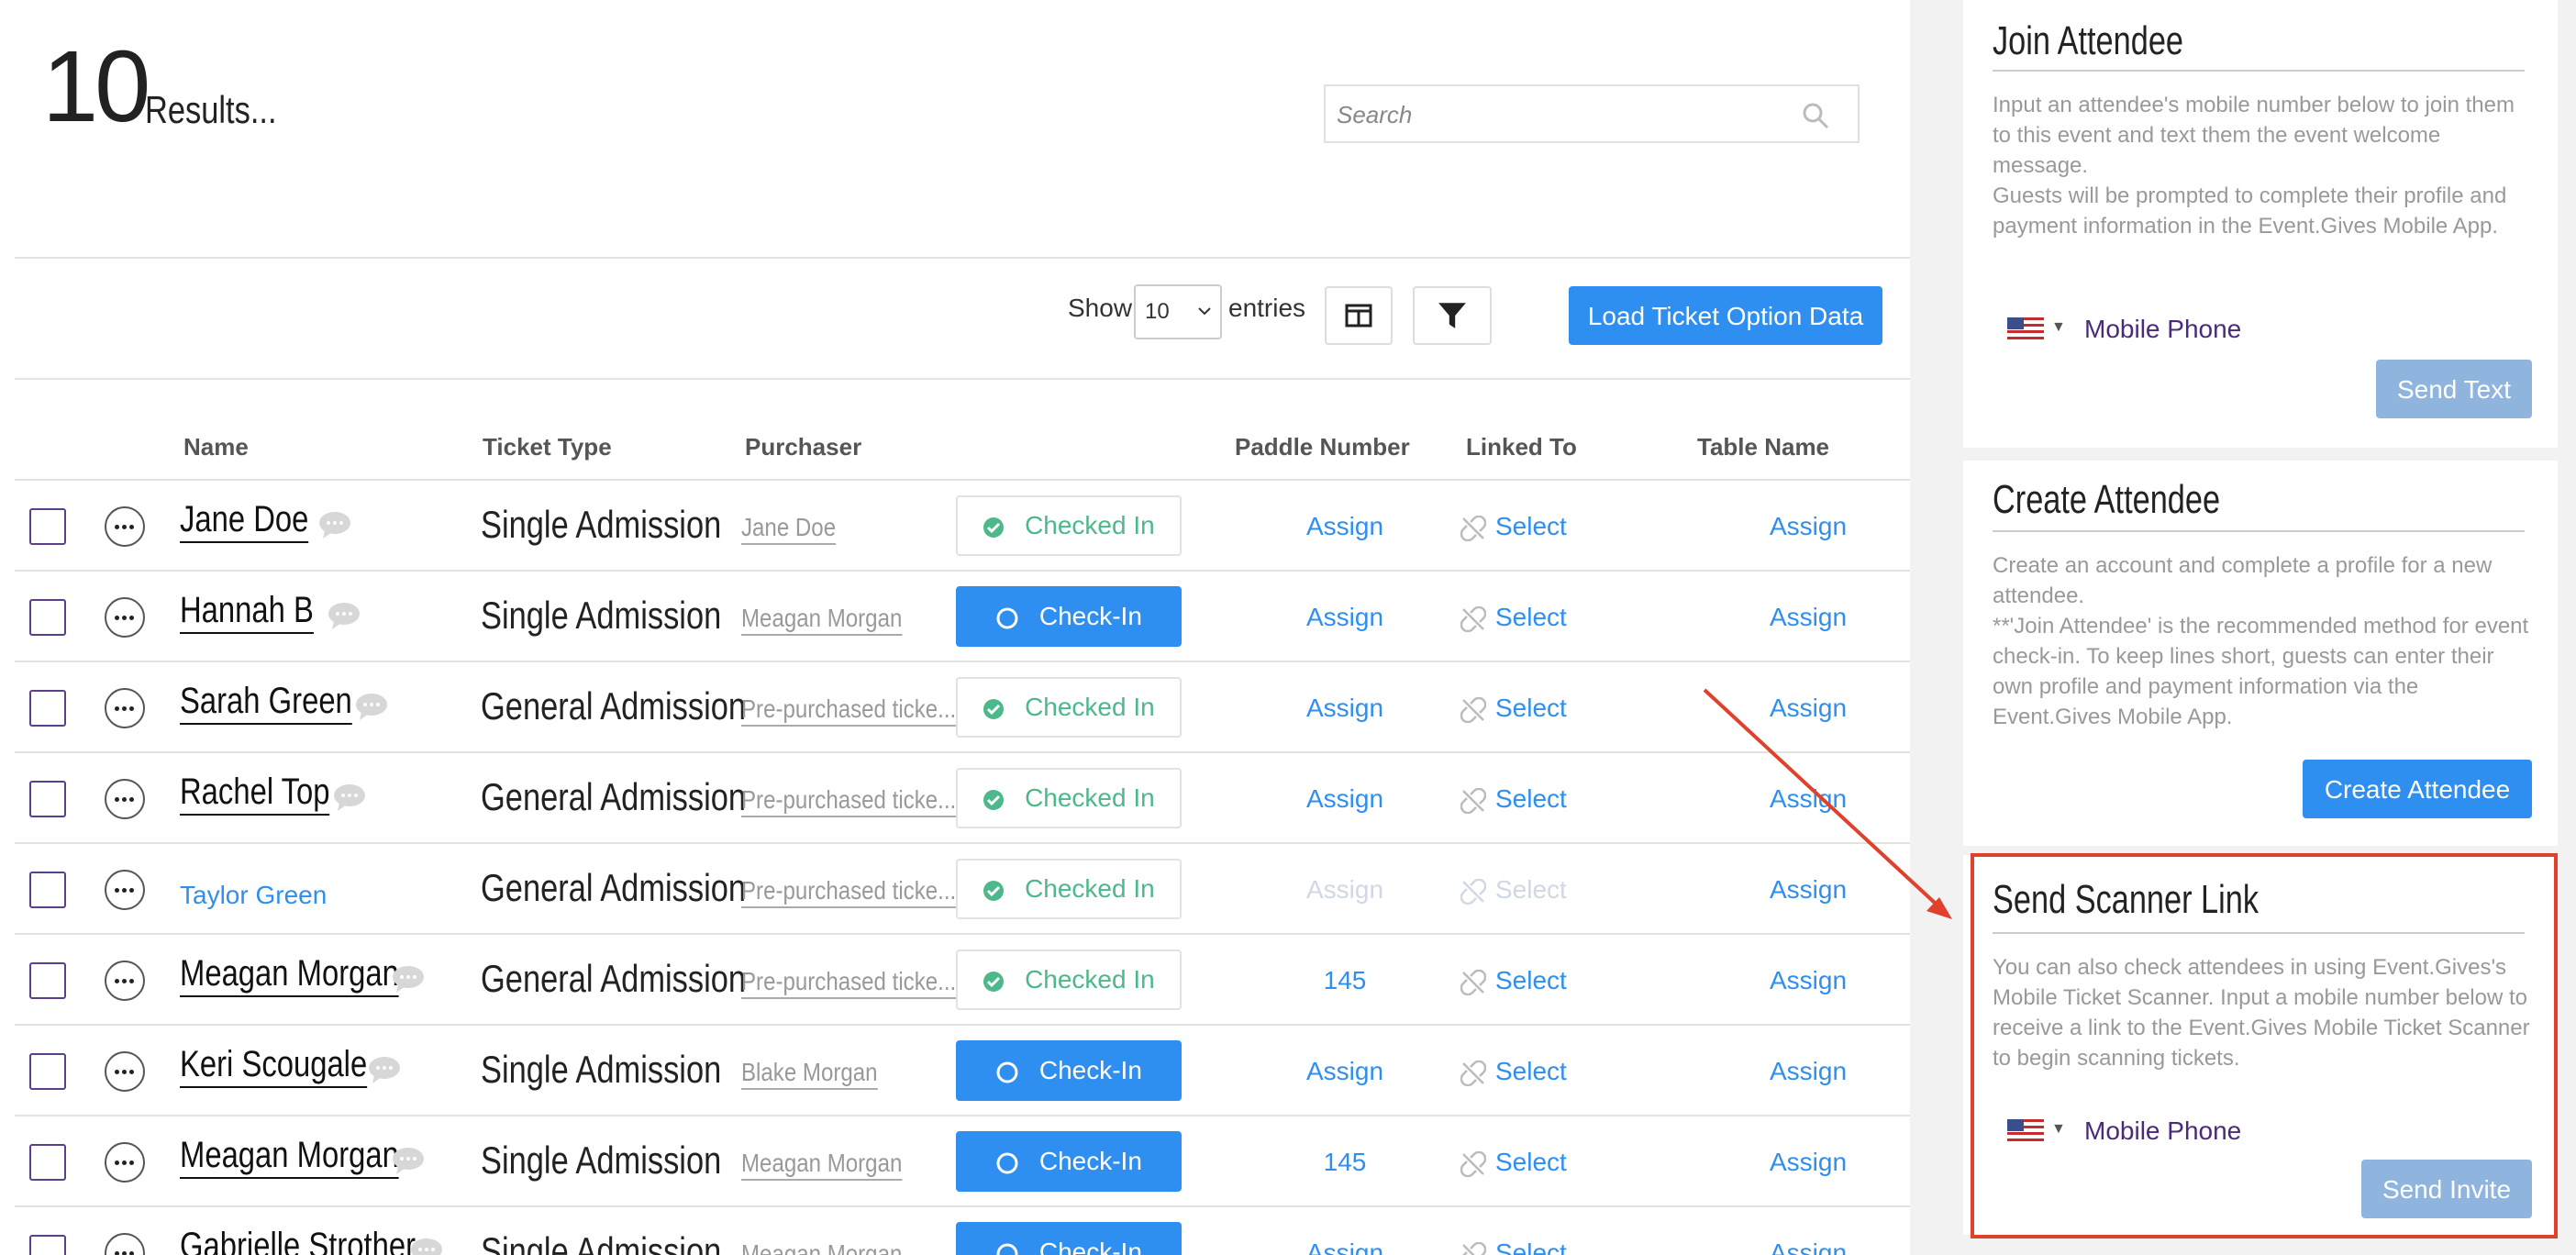 The width and height of the screenshot is (2576, 1255). What do you see at coordinates (2286, 329) in the screenshot?
I see `join-mobile-phone-input` at bounding box center [2286, 329].